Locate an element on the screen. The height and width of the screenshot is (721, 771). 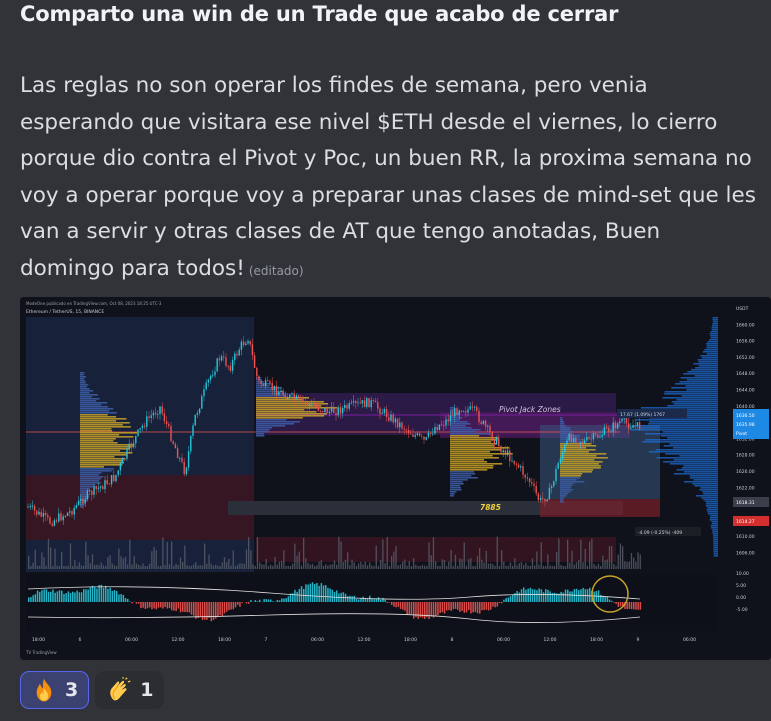
price-axis-label: USDT is located at coordinates (742, 309).